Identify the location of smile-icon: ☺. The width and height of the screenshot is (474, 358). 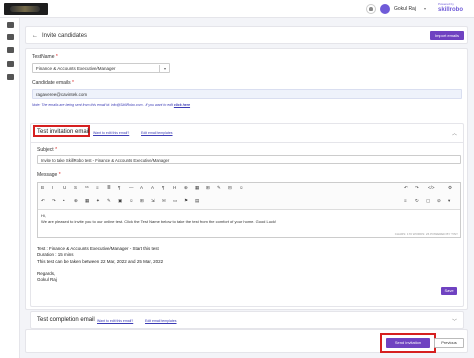
(131, 200).